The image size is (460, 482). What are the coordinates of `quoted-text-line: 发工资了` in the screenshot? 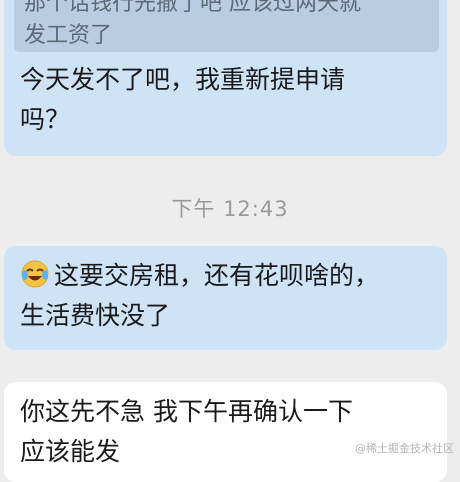 It's located at (68, 35).